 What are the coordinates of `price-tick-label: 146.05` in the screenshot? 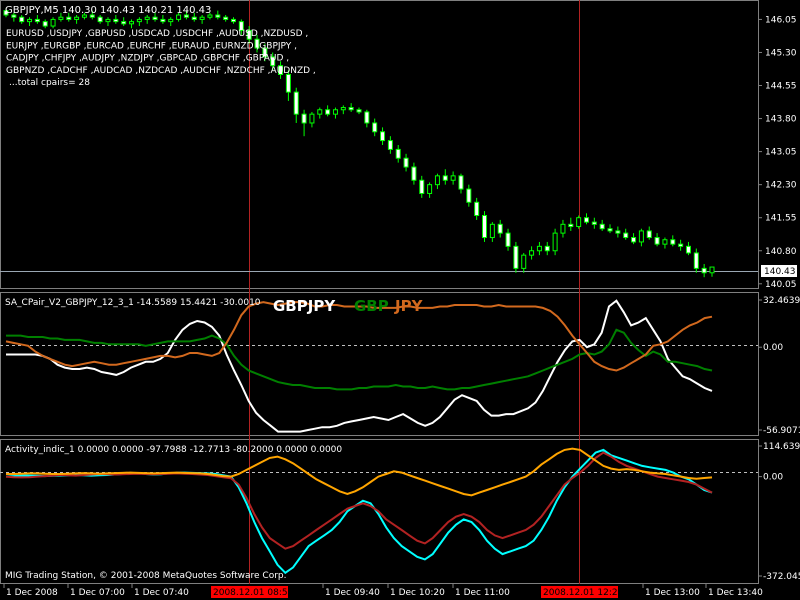 It's located at (781, 20).